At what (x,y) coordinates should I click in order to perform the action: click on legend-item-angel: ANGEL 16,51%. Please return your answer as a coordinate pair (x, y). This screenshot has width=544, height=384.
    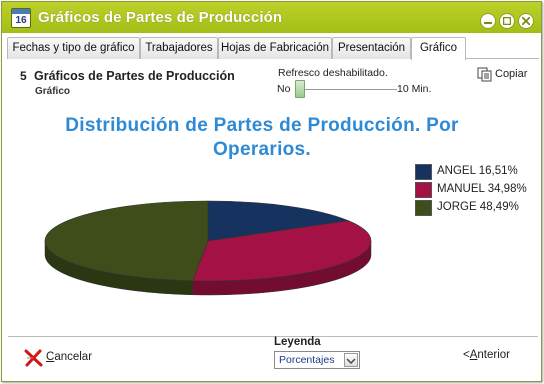
    Looking at the image, I should click on (475, 173).